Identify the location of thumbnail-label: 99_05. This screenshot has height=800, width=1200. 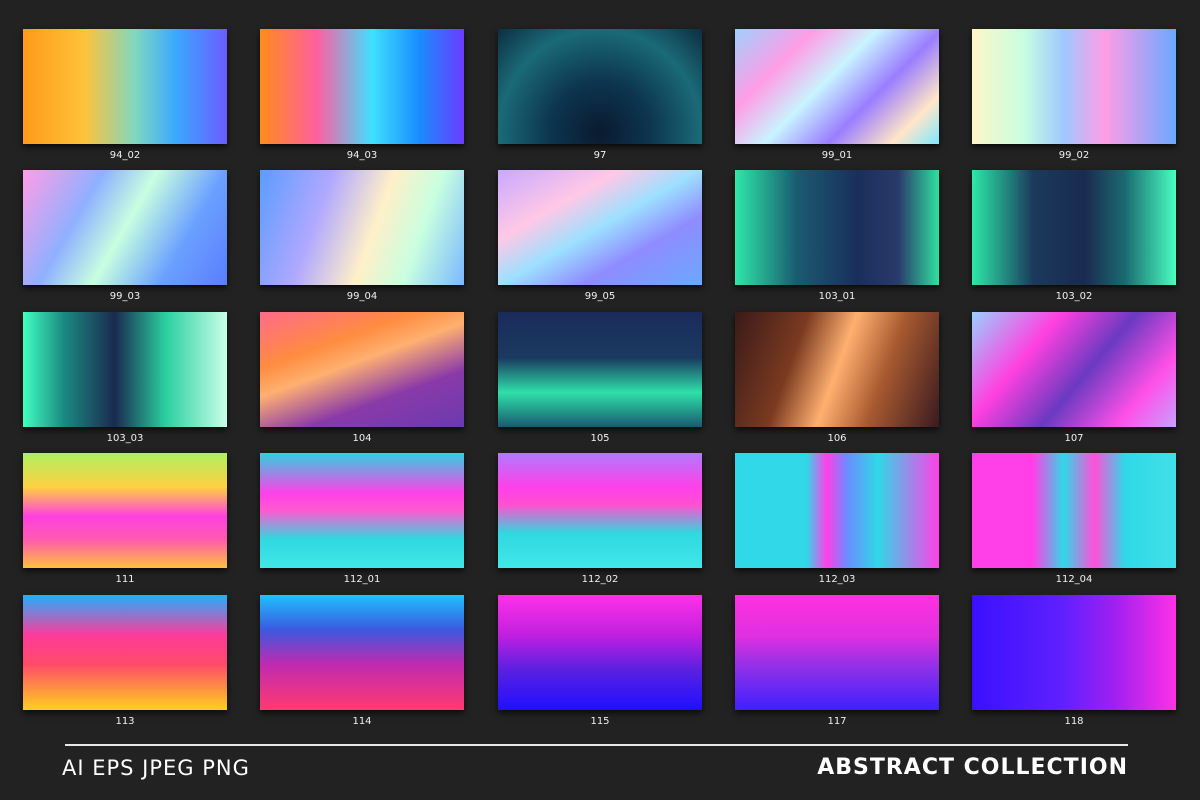
(600, 296).